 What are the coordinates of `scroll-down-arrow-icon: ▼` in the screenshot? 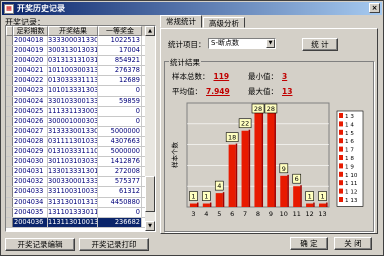 It's located at (150, 226).